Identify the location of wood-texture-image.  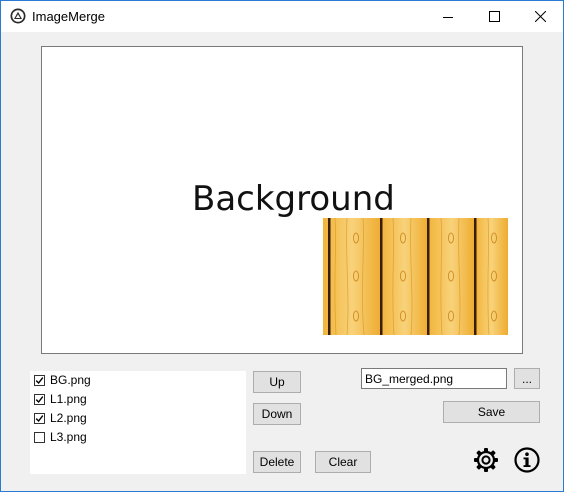
(415, 276).